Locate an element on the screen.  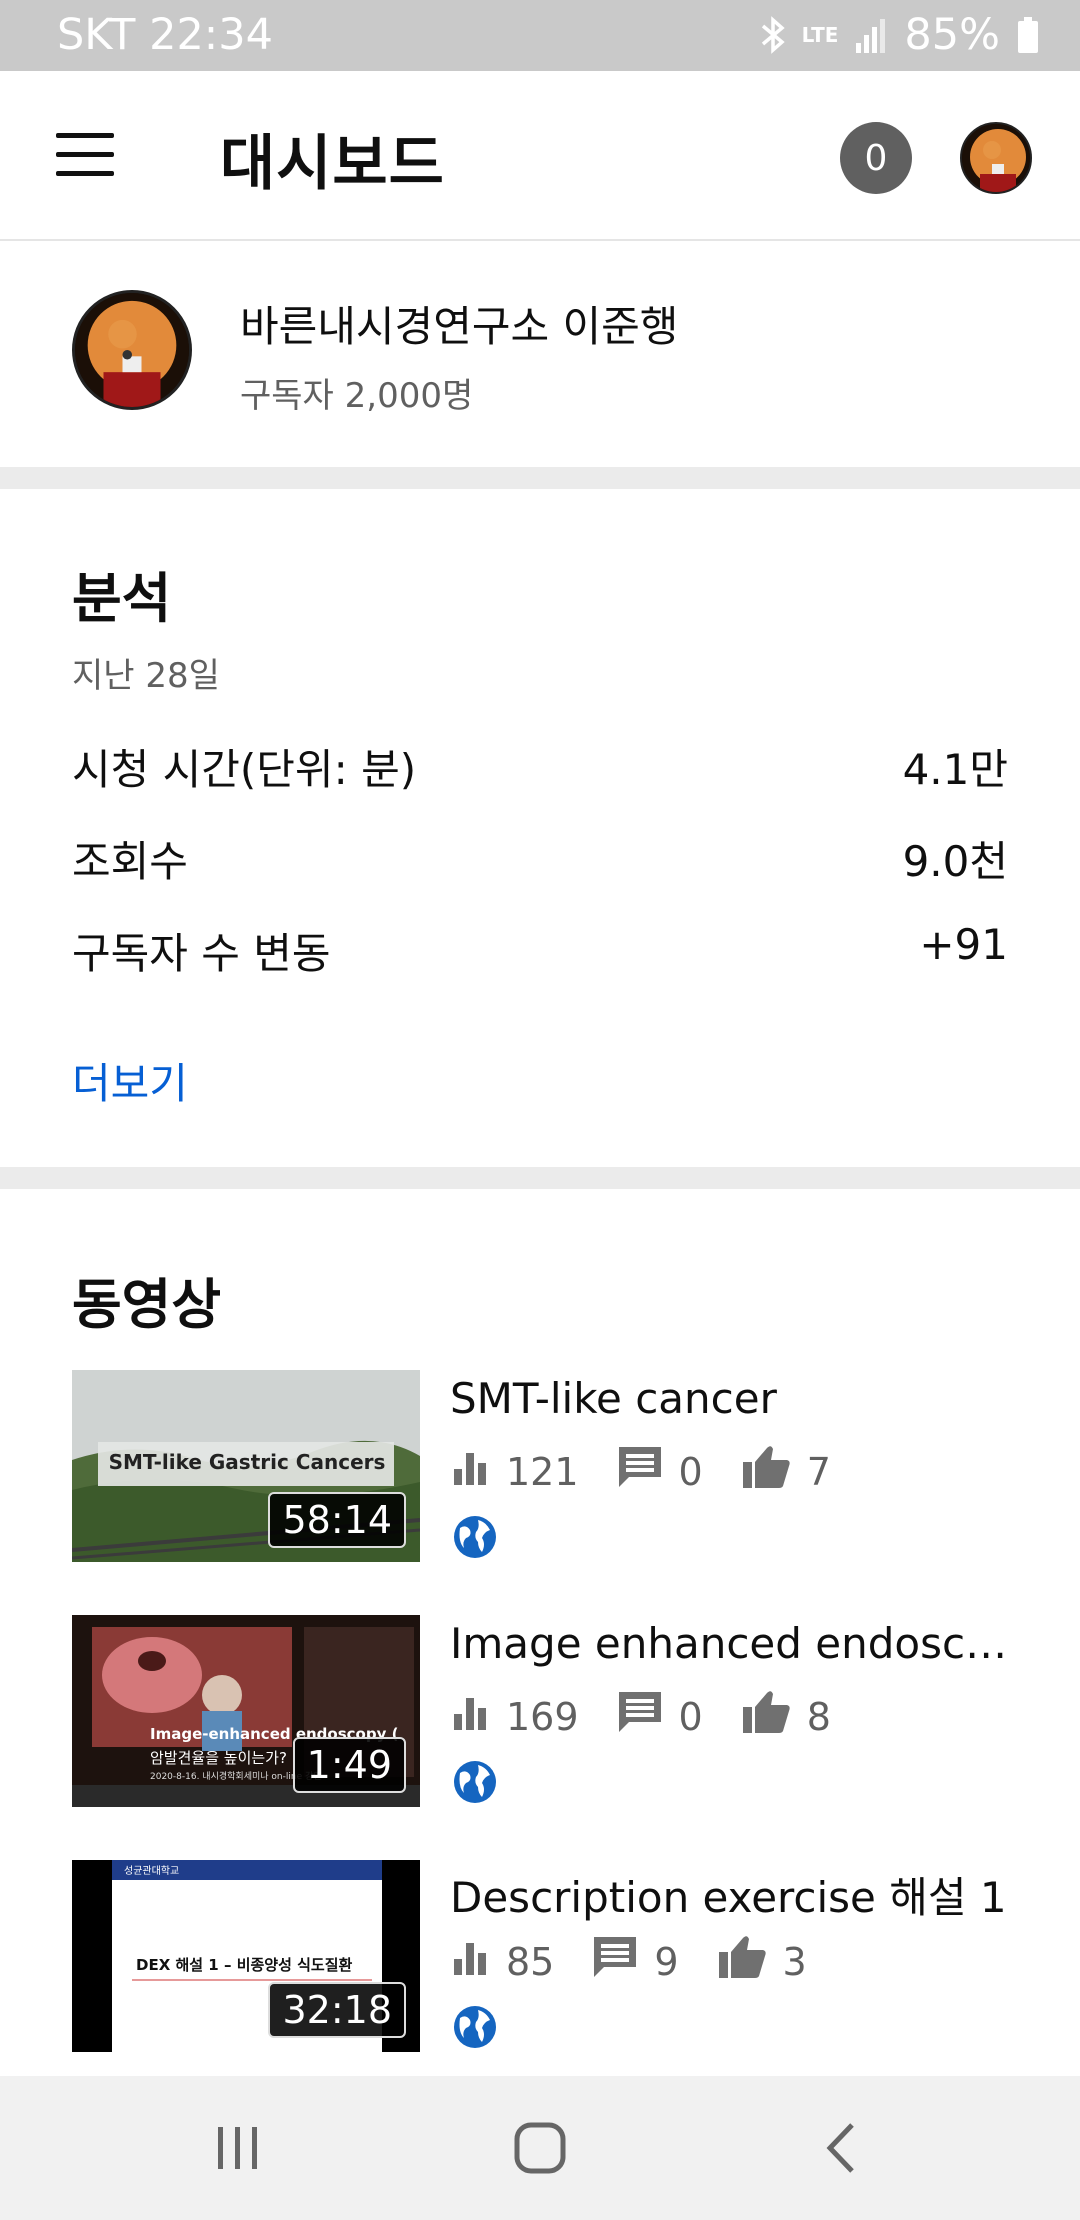
video-stats: 169 0 8 is located at coordinates (659, 1716).